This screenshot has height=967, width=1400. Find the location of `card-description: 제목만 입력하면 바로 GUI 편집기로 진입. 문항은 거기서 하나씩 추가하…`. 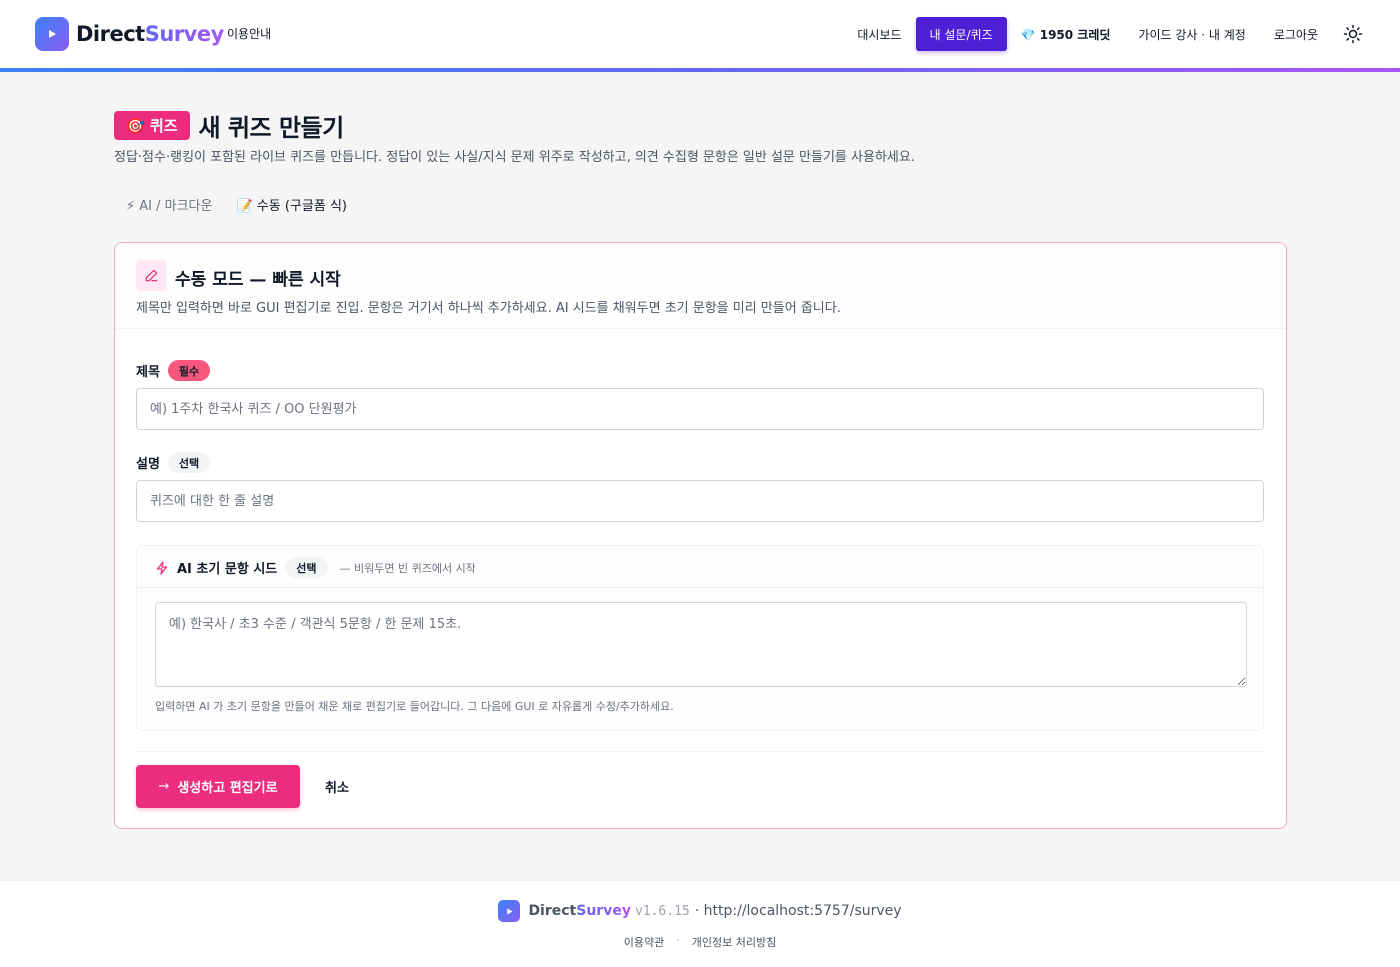

card-description: 제목만 입력하면 바로 GUI 편집기로 진입. 문항은 거기서 하나씩 추가하… is located at coordinates (488, 308).